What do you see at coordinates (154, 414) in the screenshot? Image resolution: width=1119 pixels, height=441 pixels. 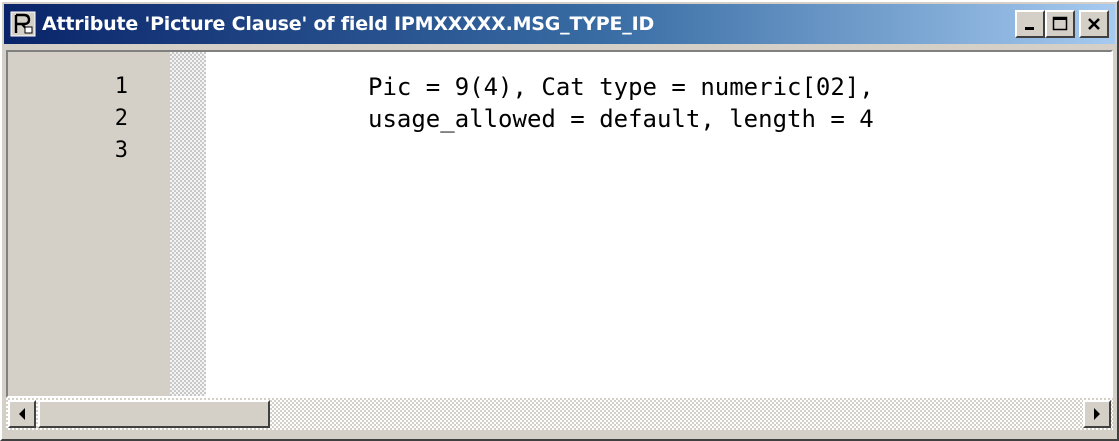 I see `scroll-thumb` at bounding box center [154, 414].